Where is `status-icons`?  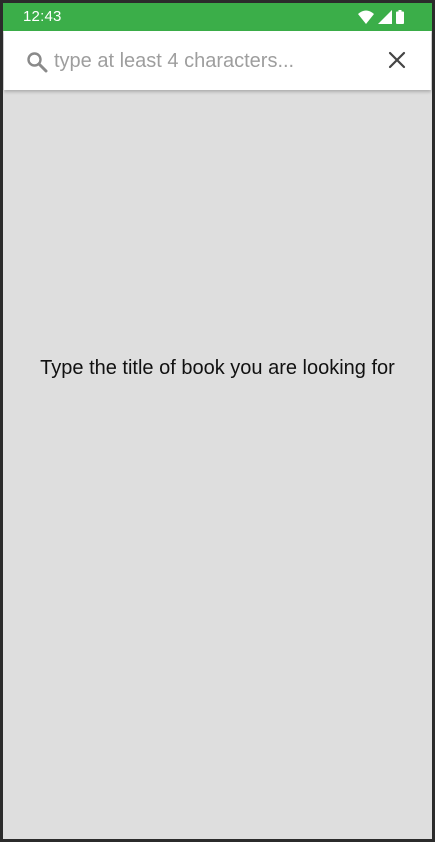 status-icons is located at coordinates (381, 17).